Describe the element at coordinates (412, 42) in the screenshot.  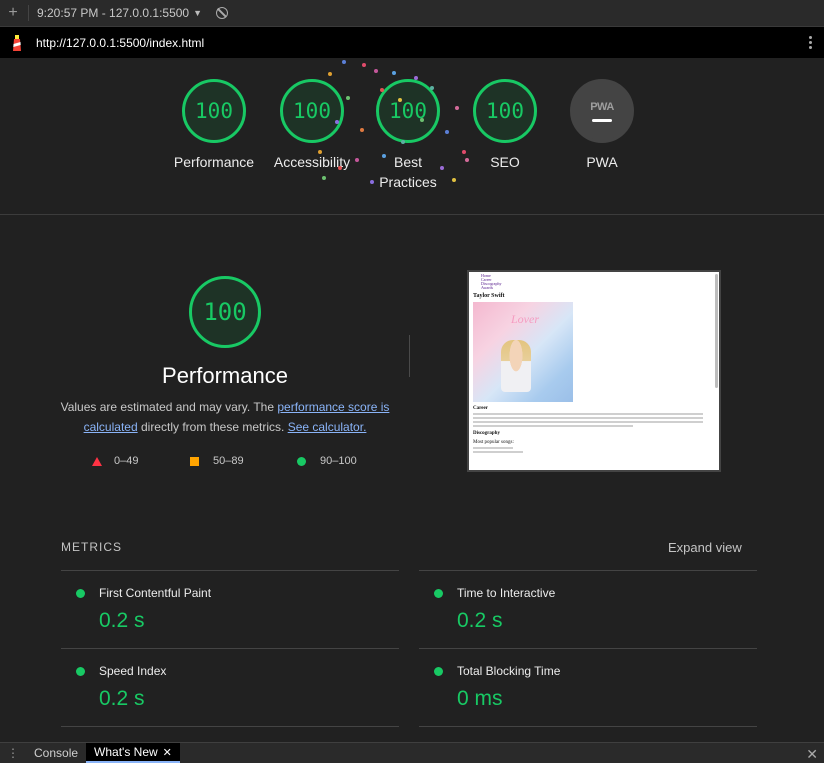
I see `lighthouse-url-bar: http://127.0.0.1:5500/index.html` at that location.